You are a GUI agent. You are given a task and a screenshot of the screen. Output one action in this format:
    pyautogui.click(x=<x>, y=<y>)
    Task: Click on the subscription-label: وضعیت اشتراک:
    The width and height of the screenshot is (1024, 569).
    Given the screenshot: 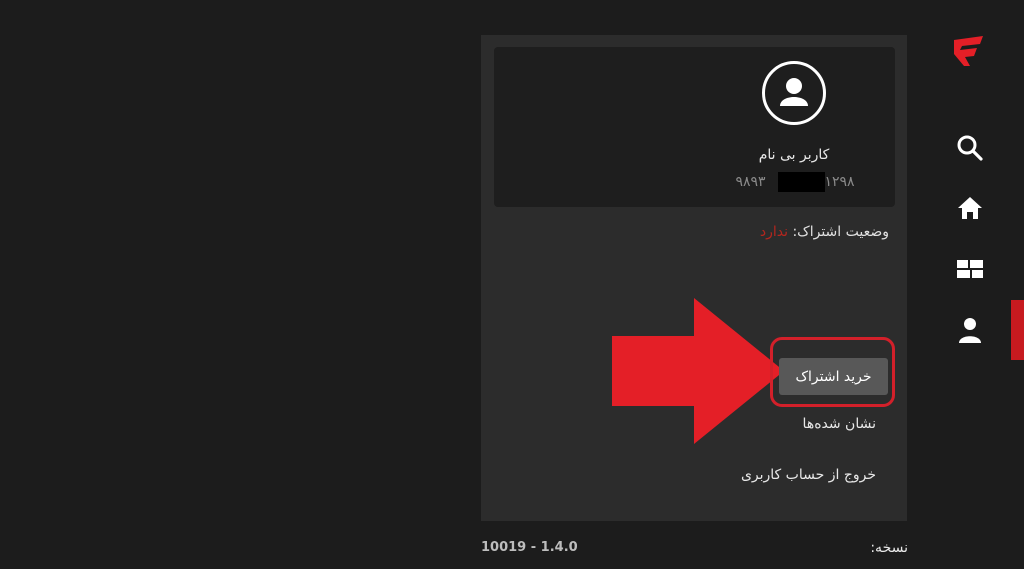 What is the action you would take?
    pyautogui.click(x=840, y=232)
    